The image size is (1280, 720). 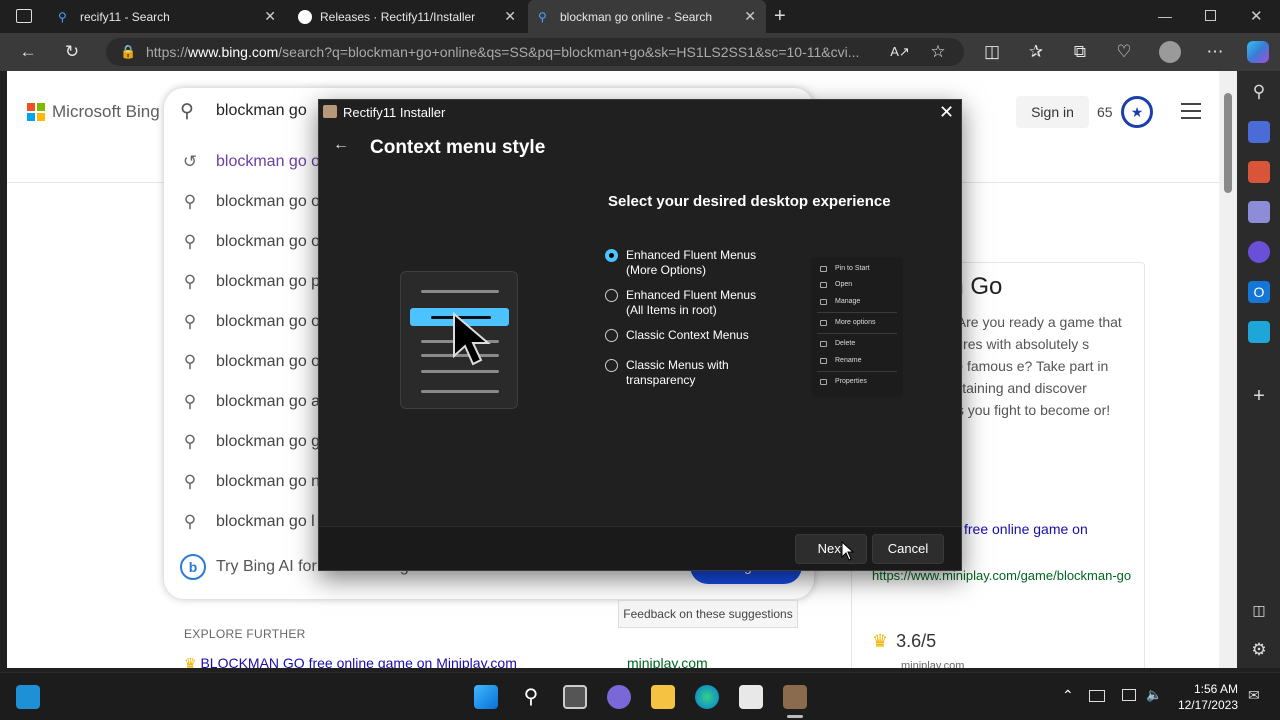 I want to click on more-menu-icon: ⋯, so click(x=1215, y=52).